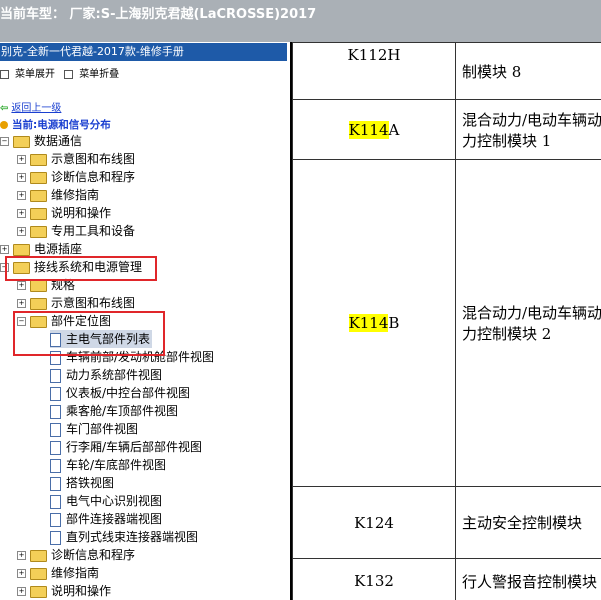 The width and height of the screenshot is (601, 600). I want to click on part-name-cell: 混合动力/电动车辆动力控制模块 2, so click(528, 323).